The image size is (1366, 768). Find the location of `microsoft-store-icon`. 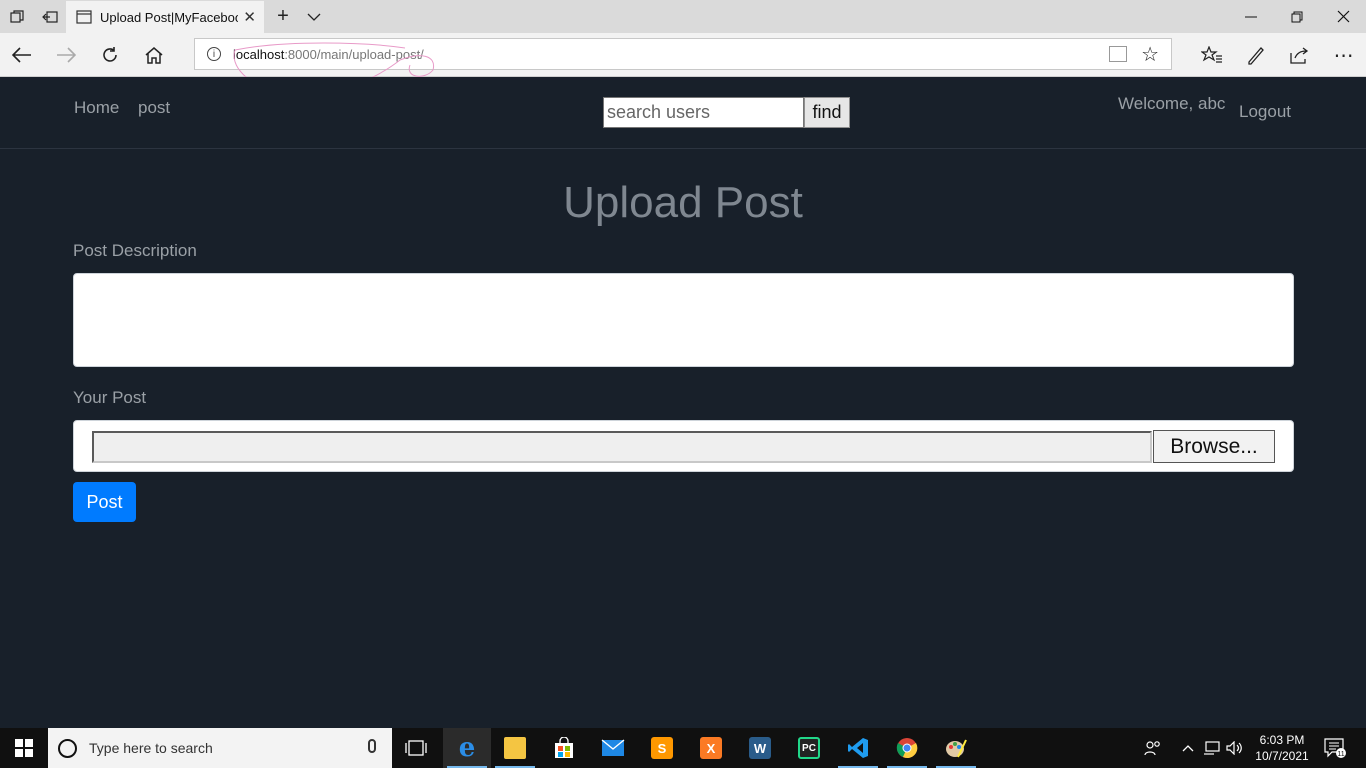

microsoft-store-icon is located at coordinates (564, 748).